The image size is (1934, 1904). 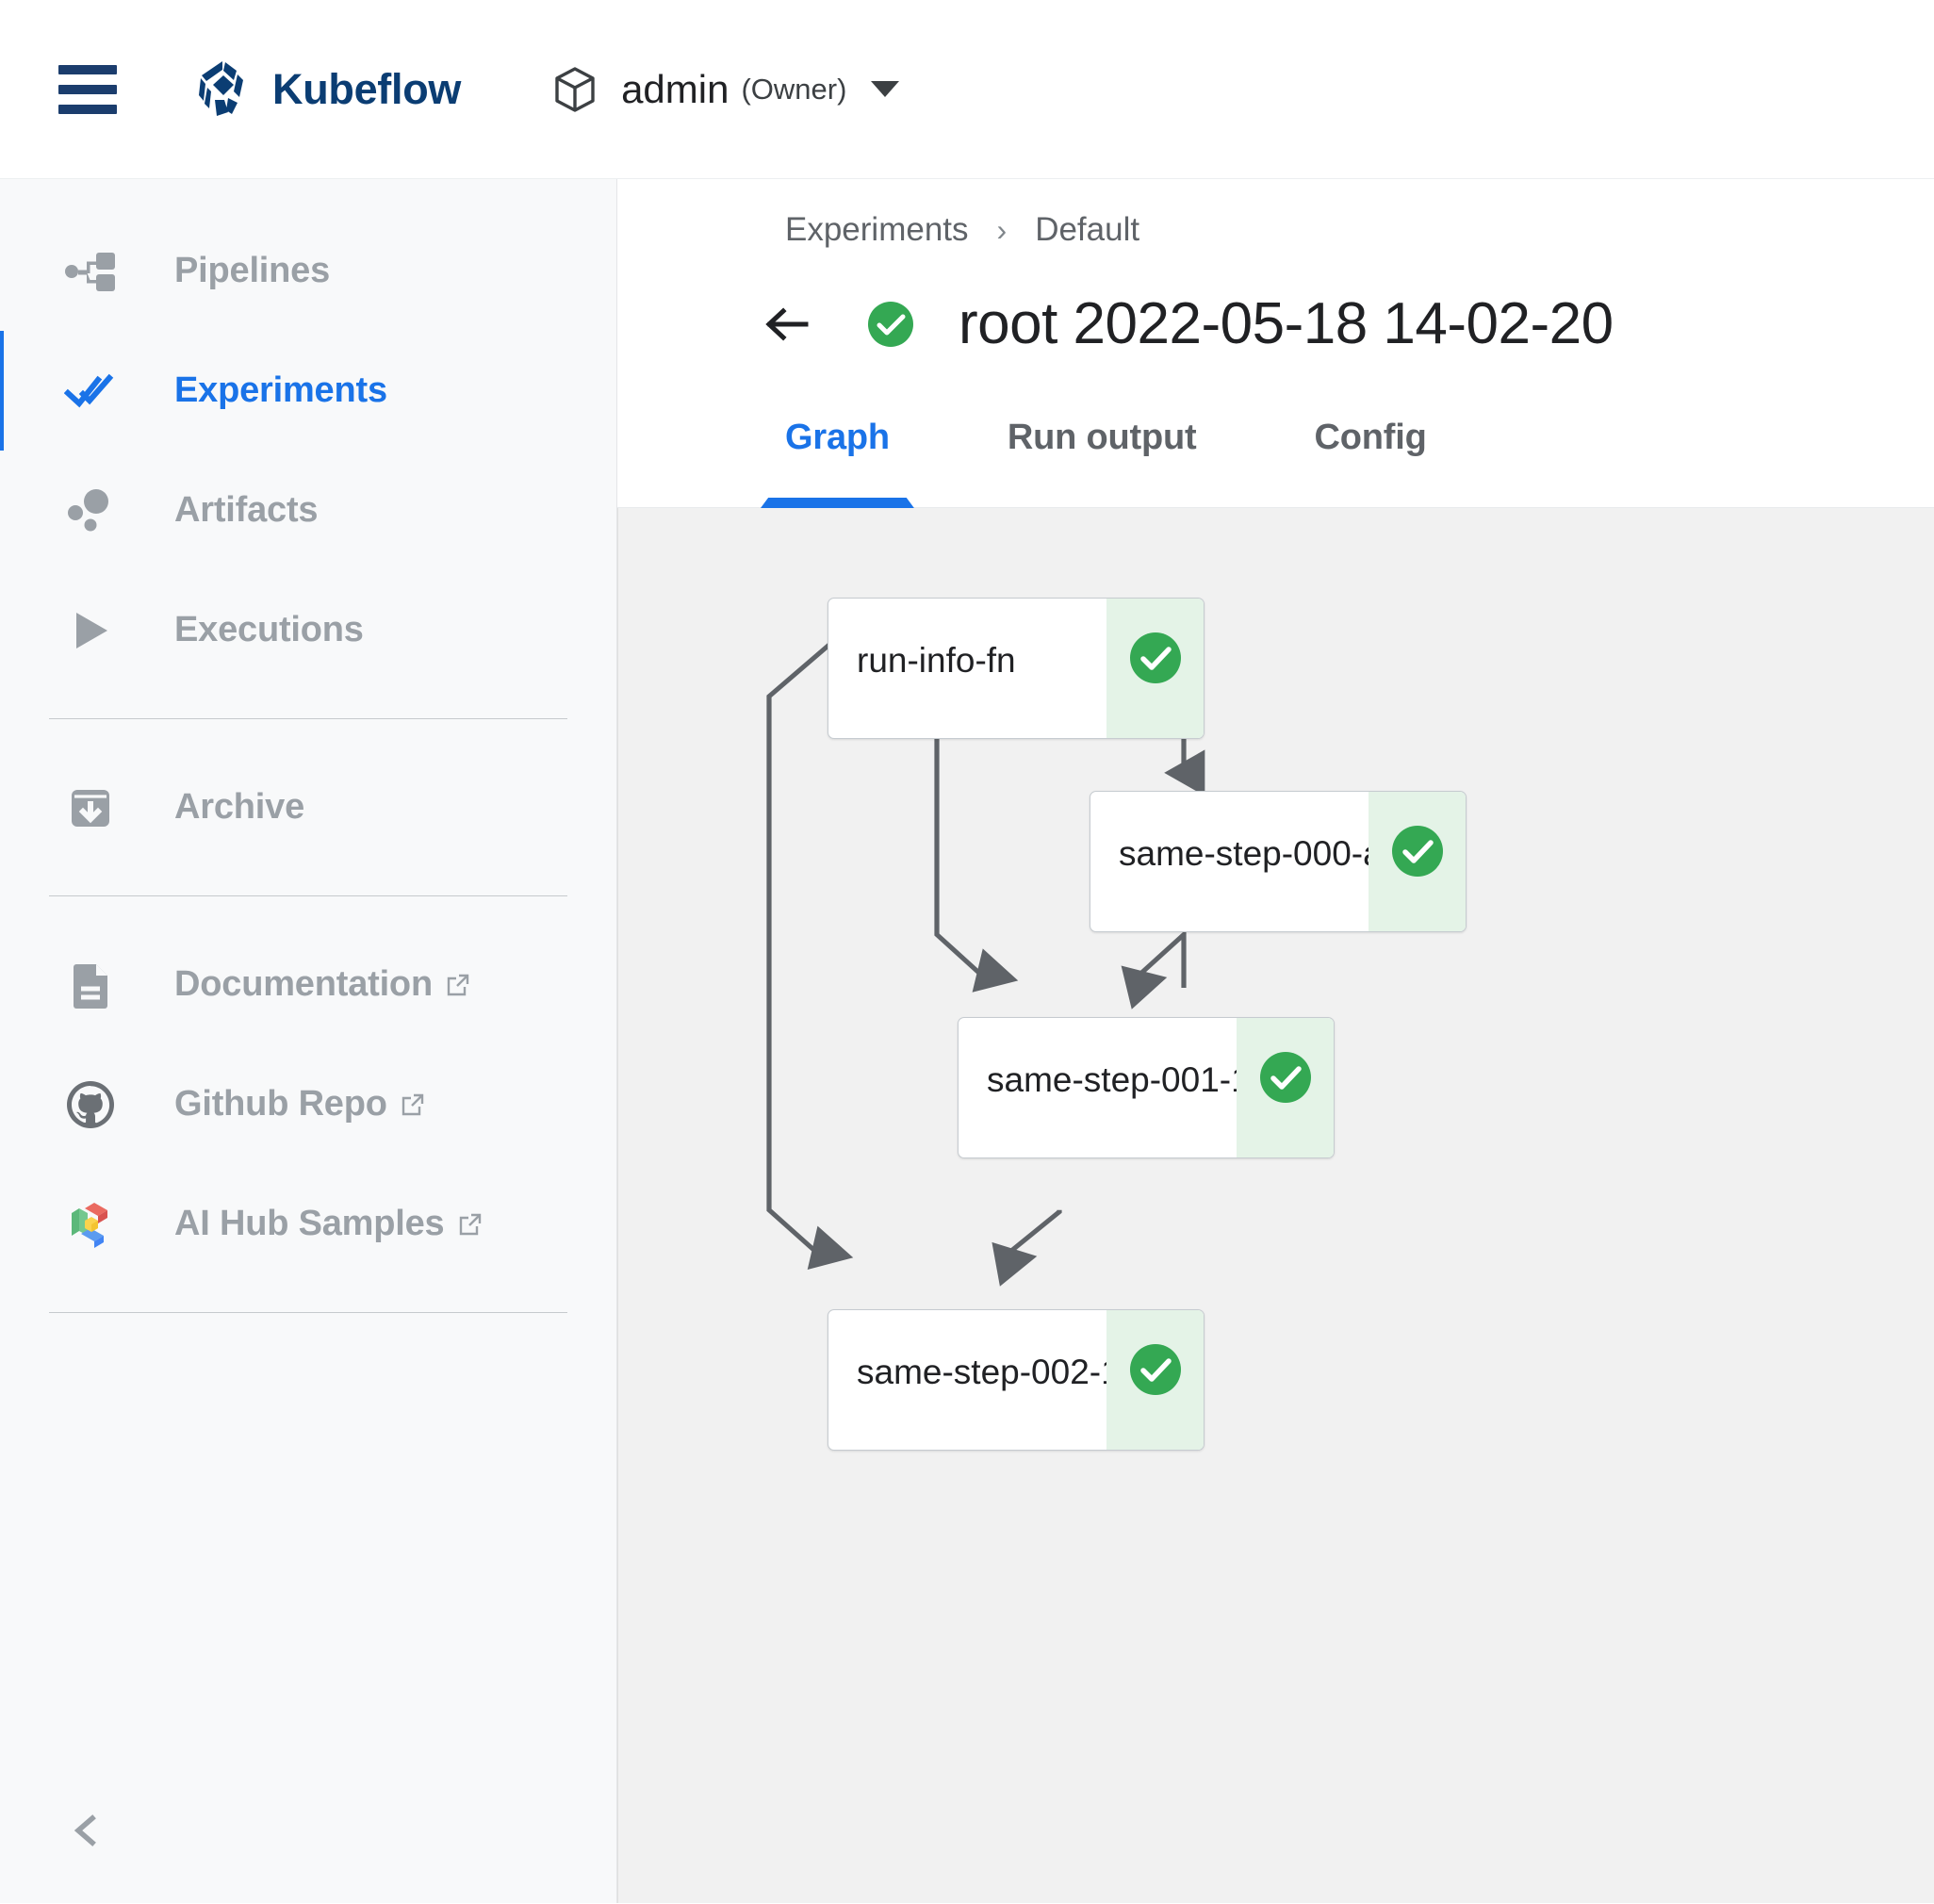 What do you see at coordinates (269, 629) in the screenshot?
I see `sidebar-item-label: Executions` at bounding box center [269, 629].